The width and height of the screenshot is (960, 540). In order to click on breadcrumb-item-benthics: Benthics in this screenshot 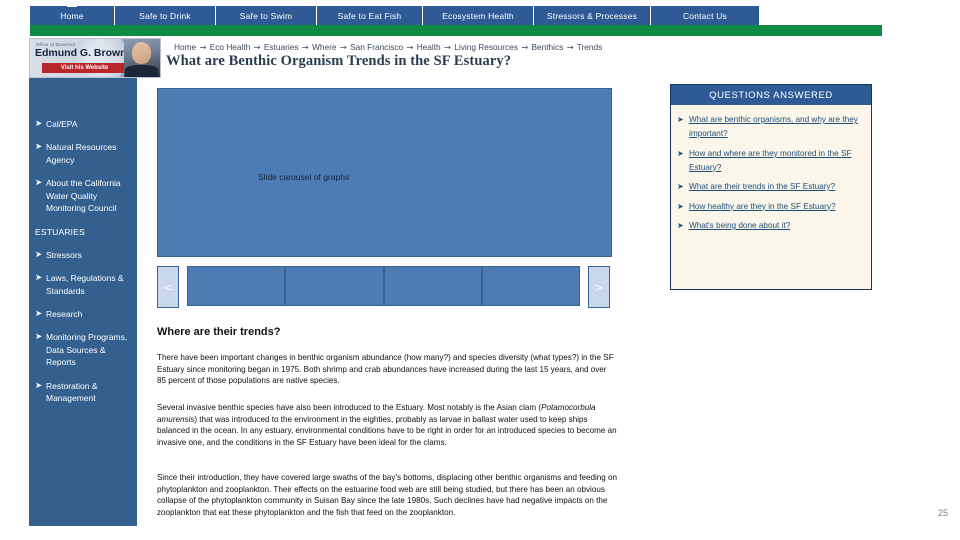, I will do `click(547, 47)`.